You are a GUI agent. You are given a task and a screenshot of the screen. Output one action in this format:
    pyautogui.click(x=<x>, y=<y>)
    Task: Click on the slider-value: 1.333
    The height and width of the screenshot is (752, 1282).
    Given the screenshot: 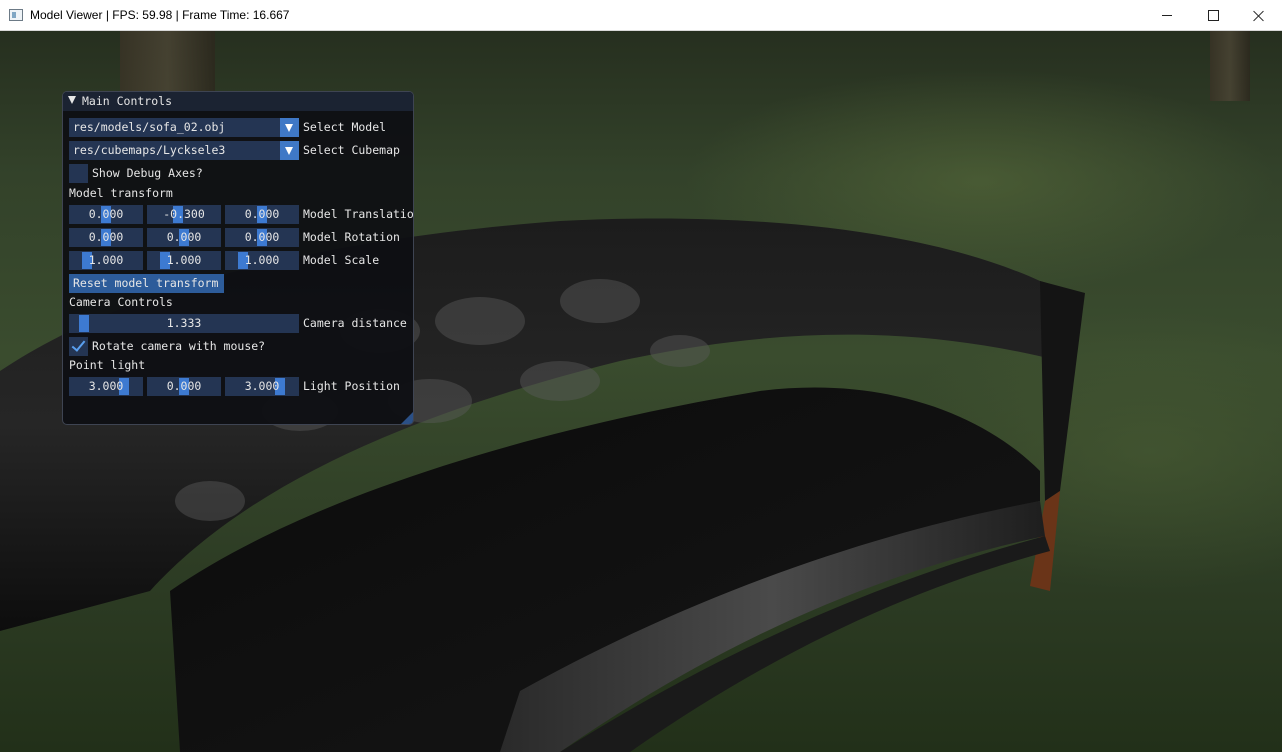 What is the action you would take?
    pyautogui.click(x=184, y=323)
    